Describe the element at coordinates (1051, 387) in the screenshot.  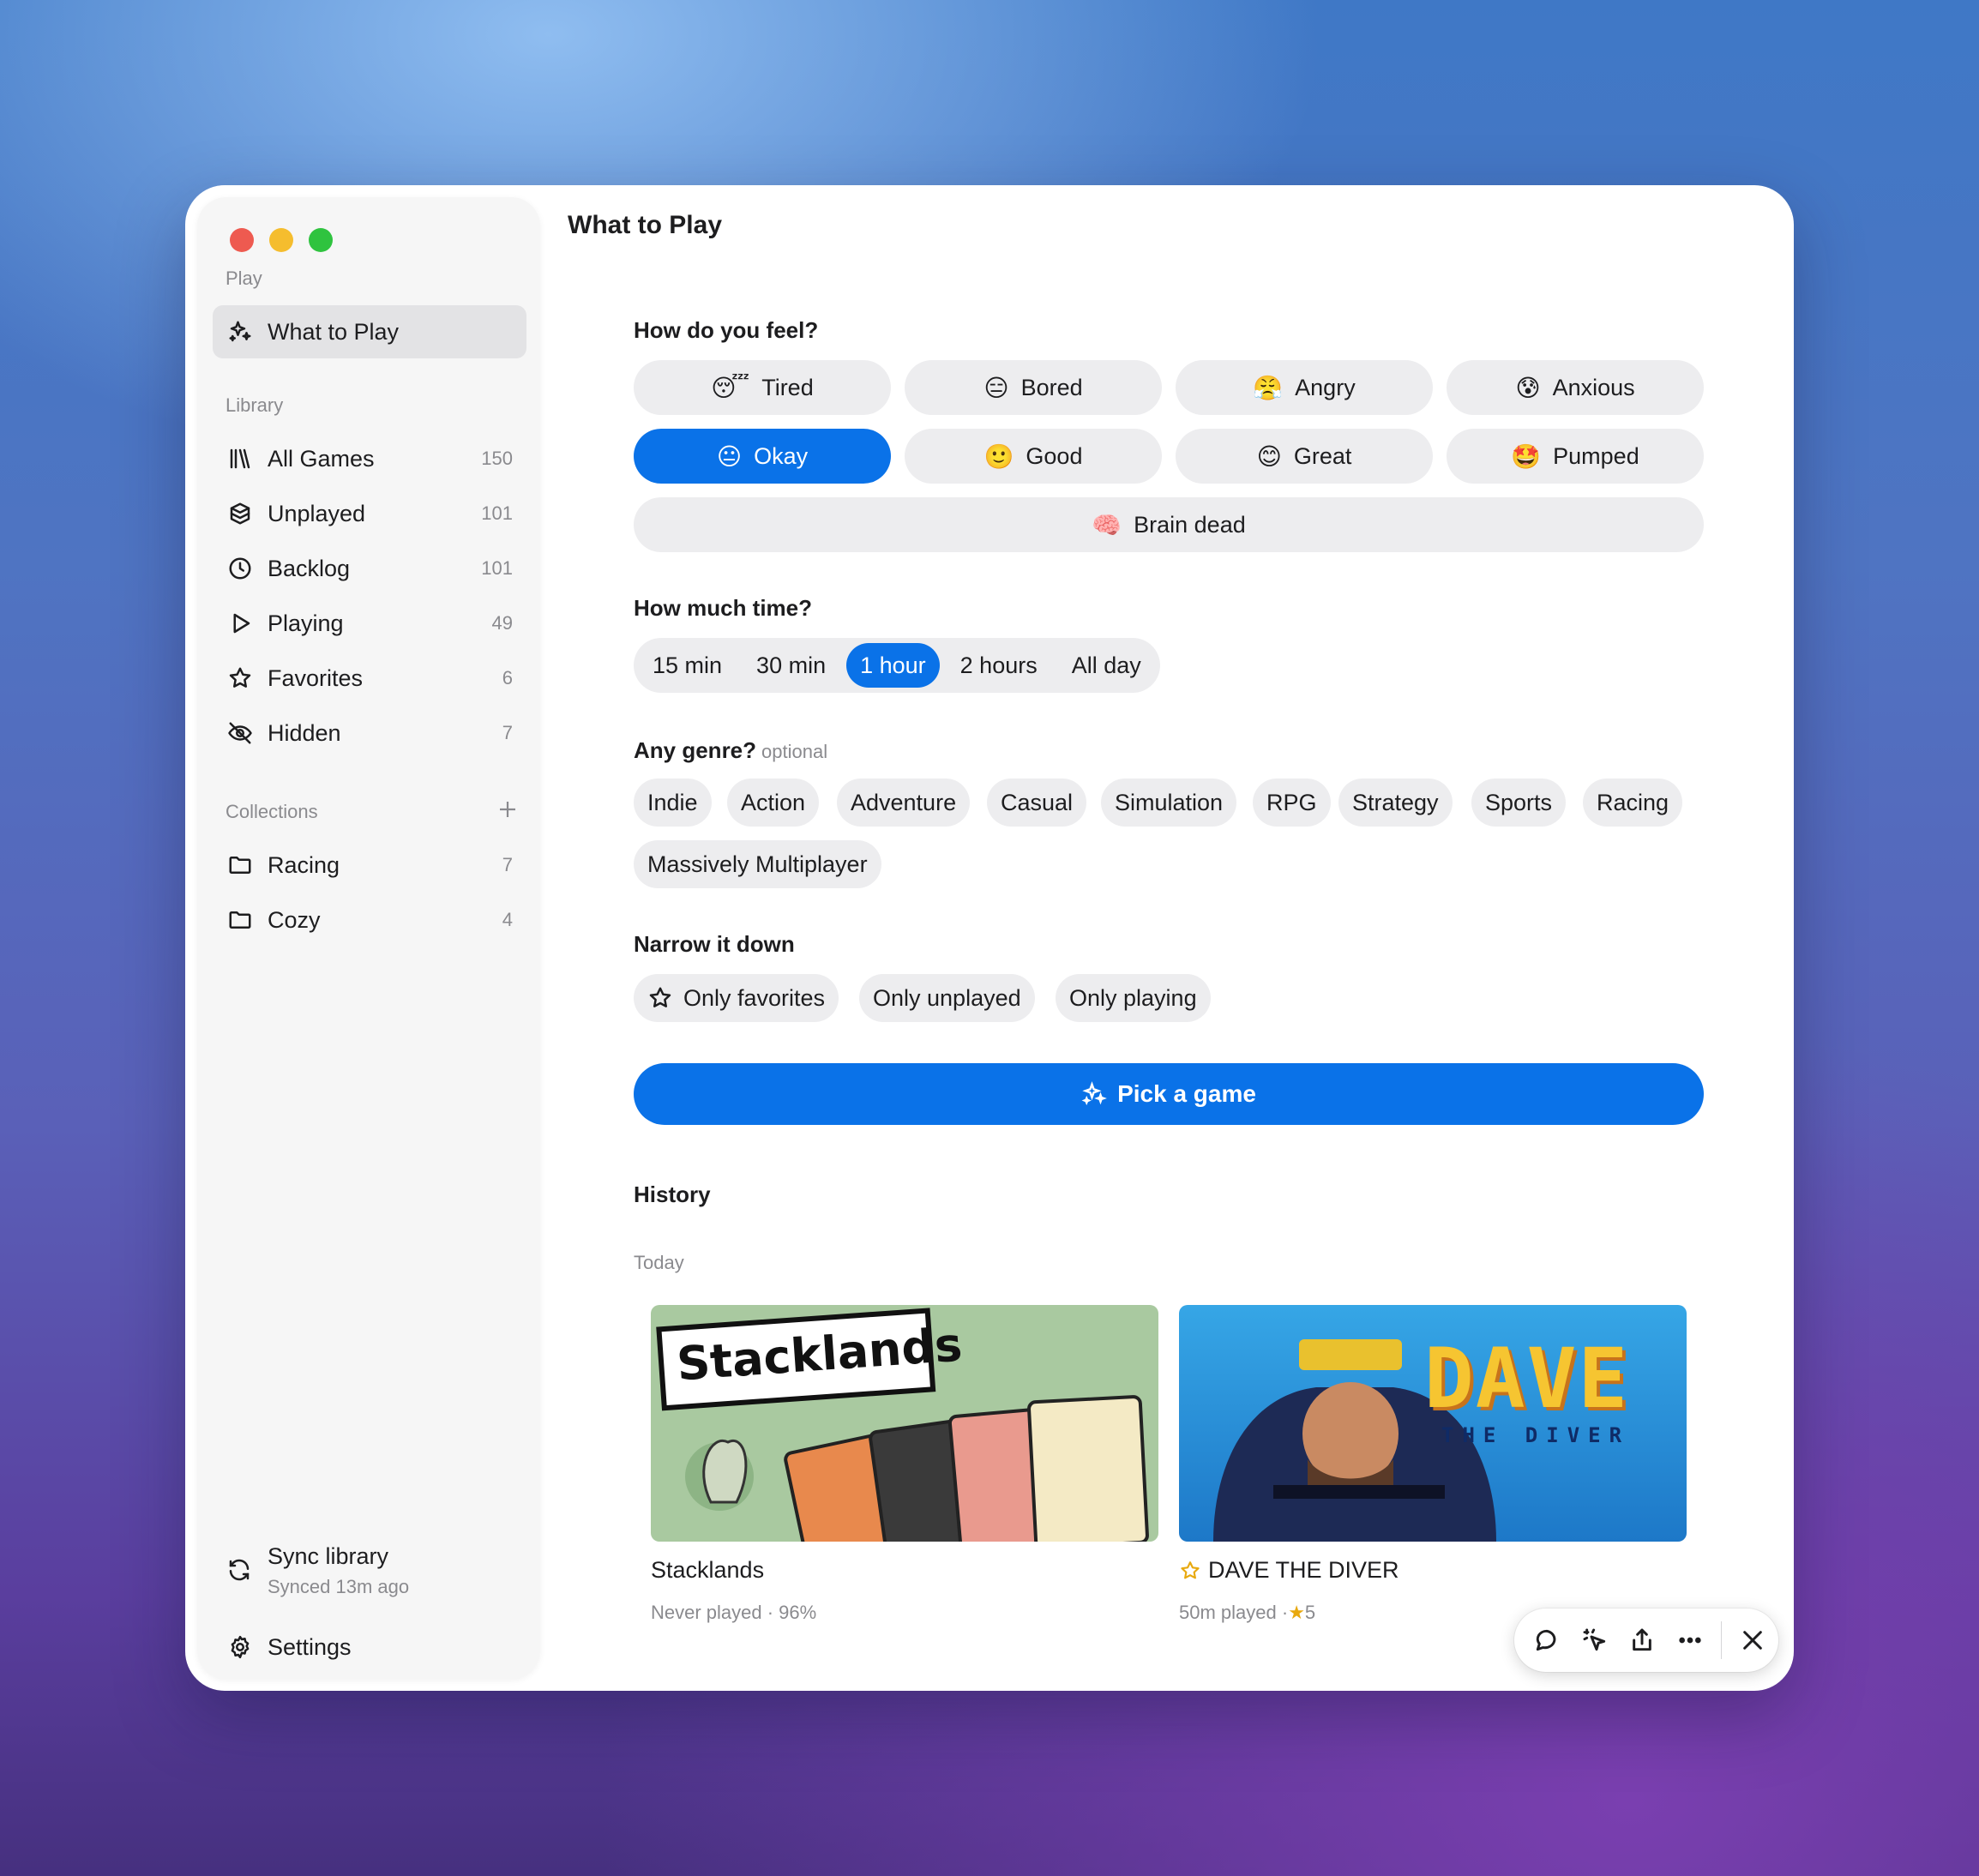
I see `mood-label: Bored` at that location.